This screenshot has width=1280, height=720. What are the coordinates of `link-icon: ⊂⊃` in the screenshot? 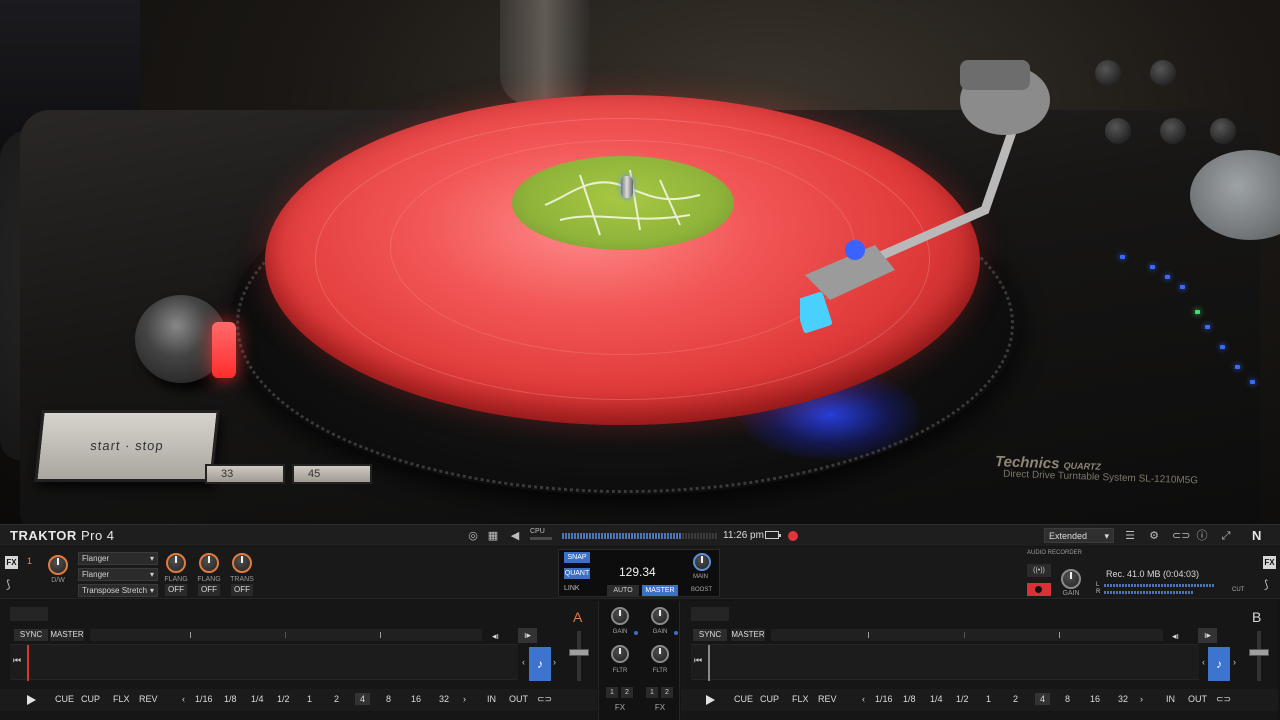 It's located at (1181, 536).